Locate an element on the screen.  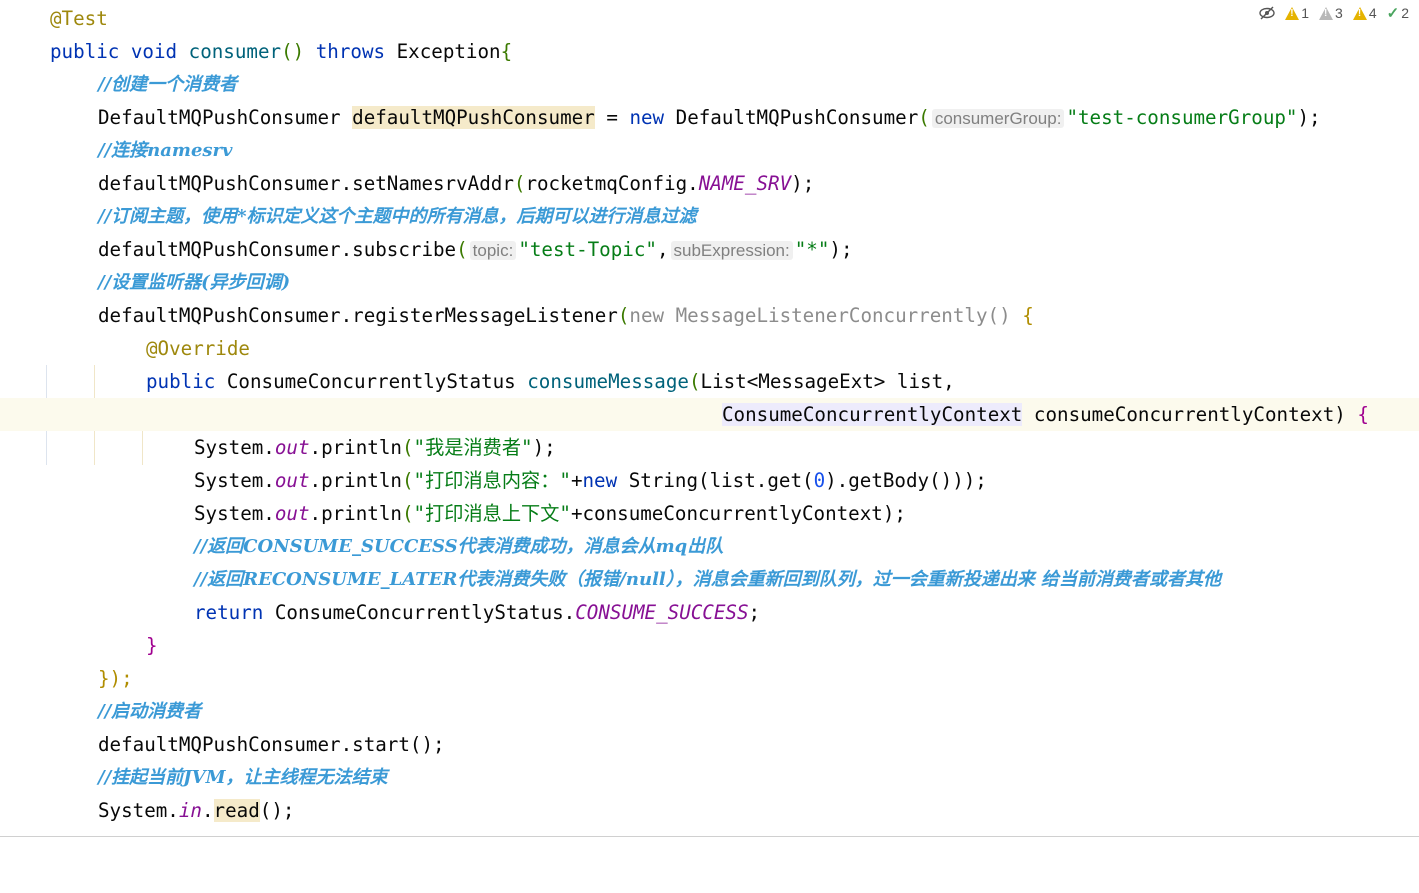
code-line: defaultMQPushConsumer.start(); is located at coordinates (709, 744).